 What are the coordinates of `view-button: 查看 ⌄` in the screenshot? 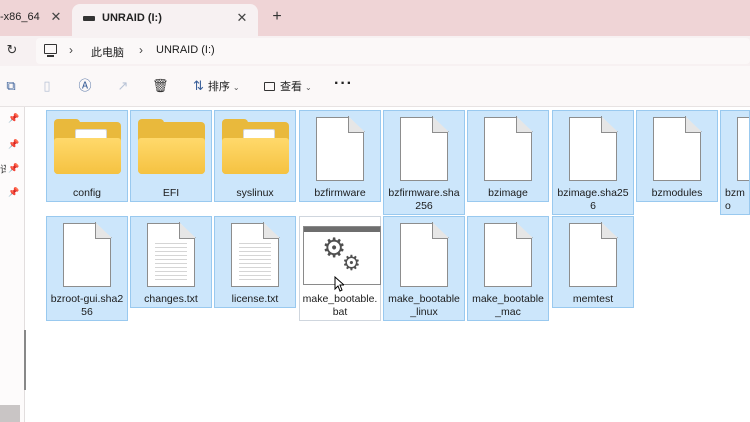 It's located at (288, 86).